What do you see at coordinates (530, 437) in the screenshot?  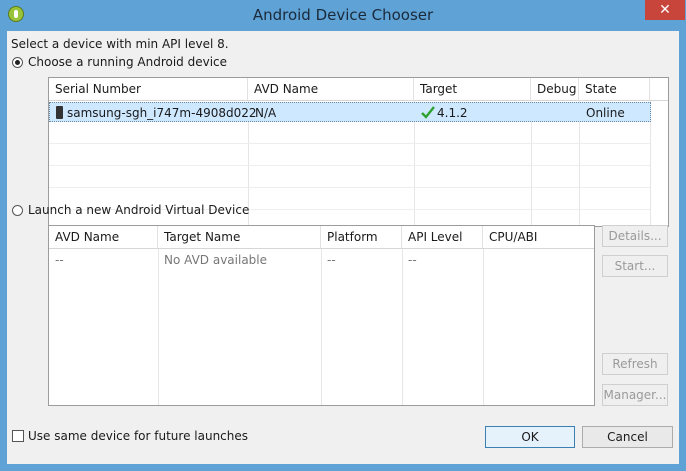 I see `ok-button: OK` at bounding box center [530, 437].